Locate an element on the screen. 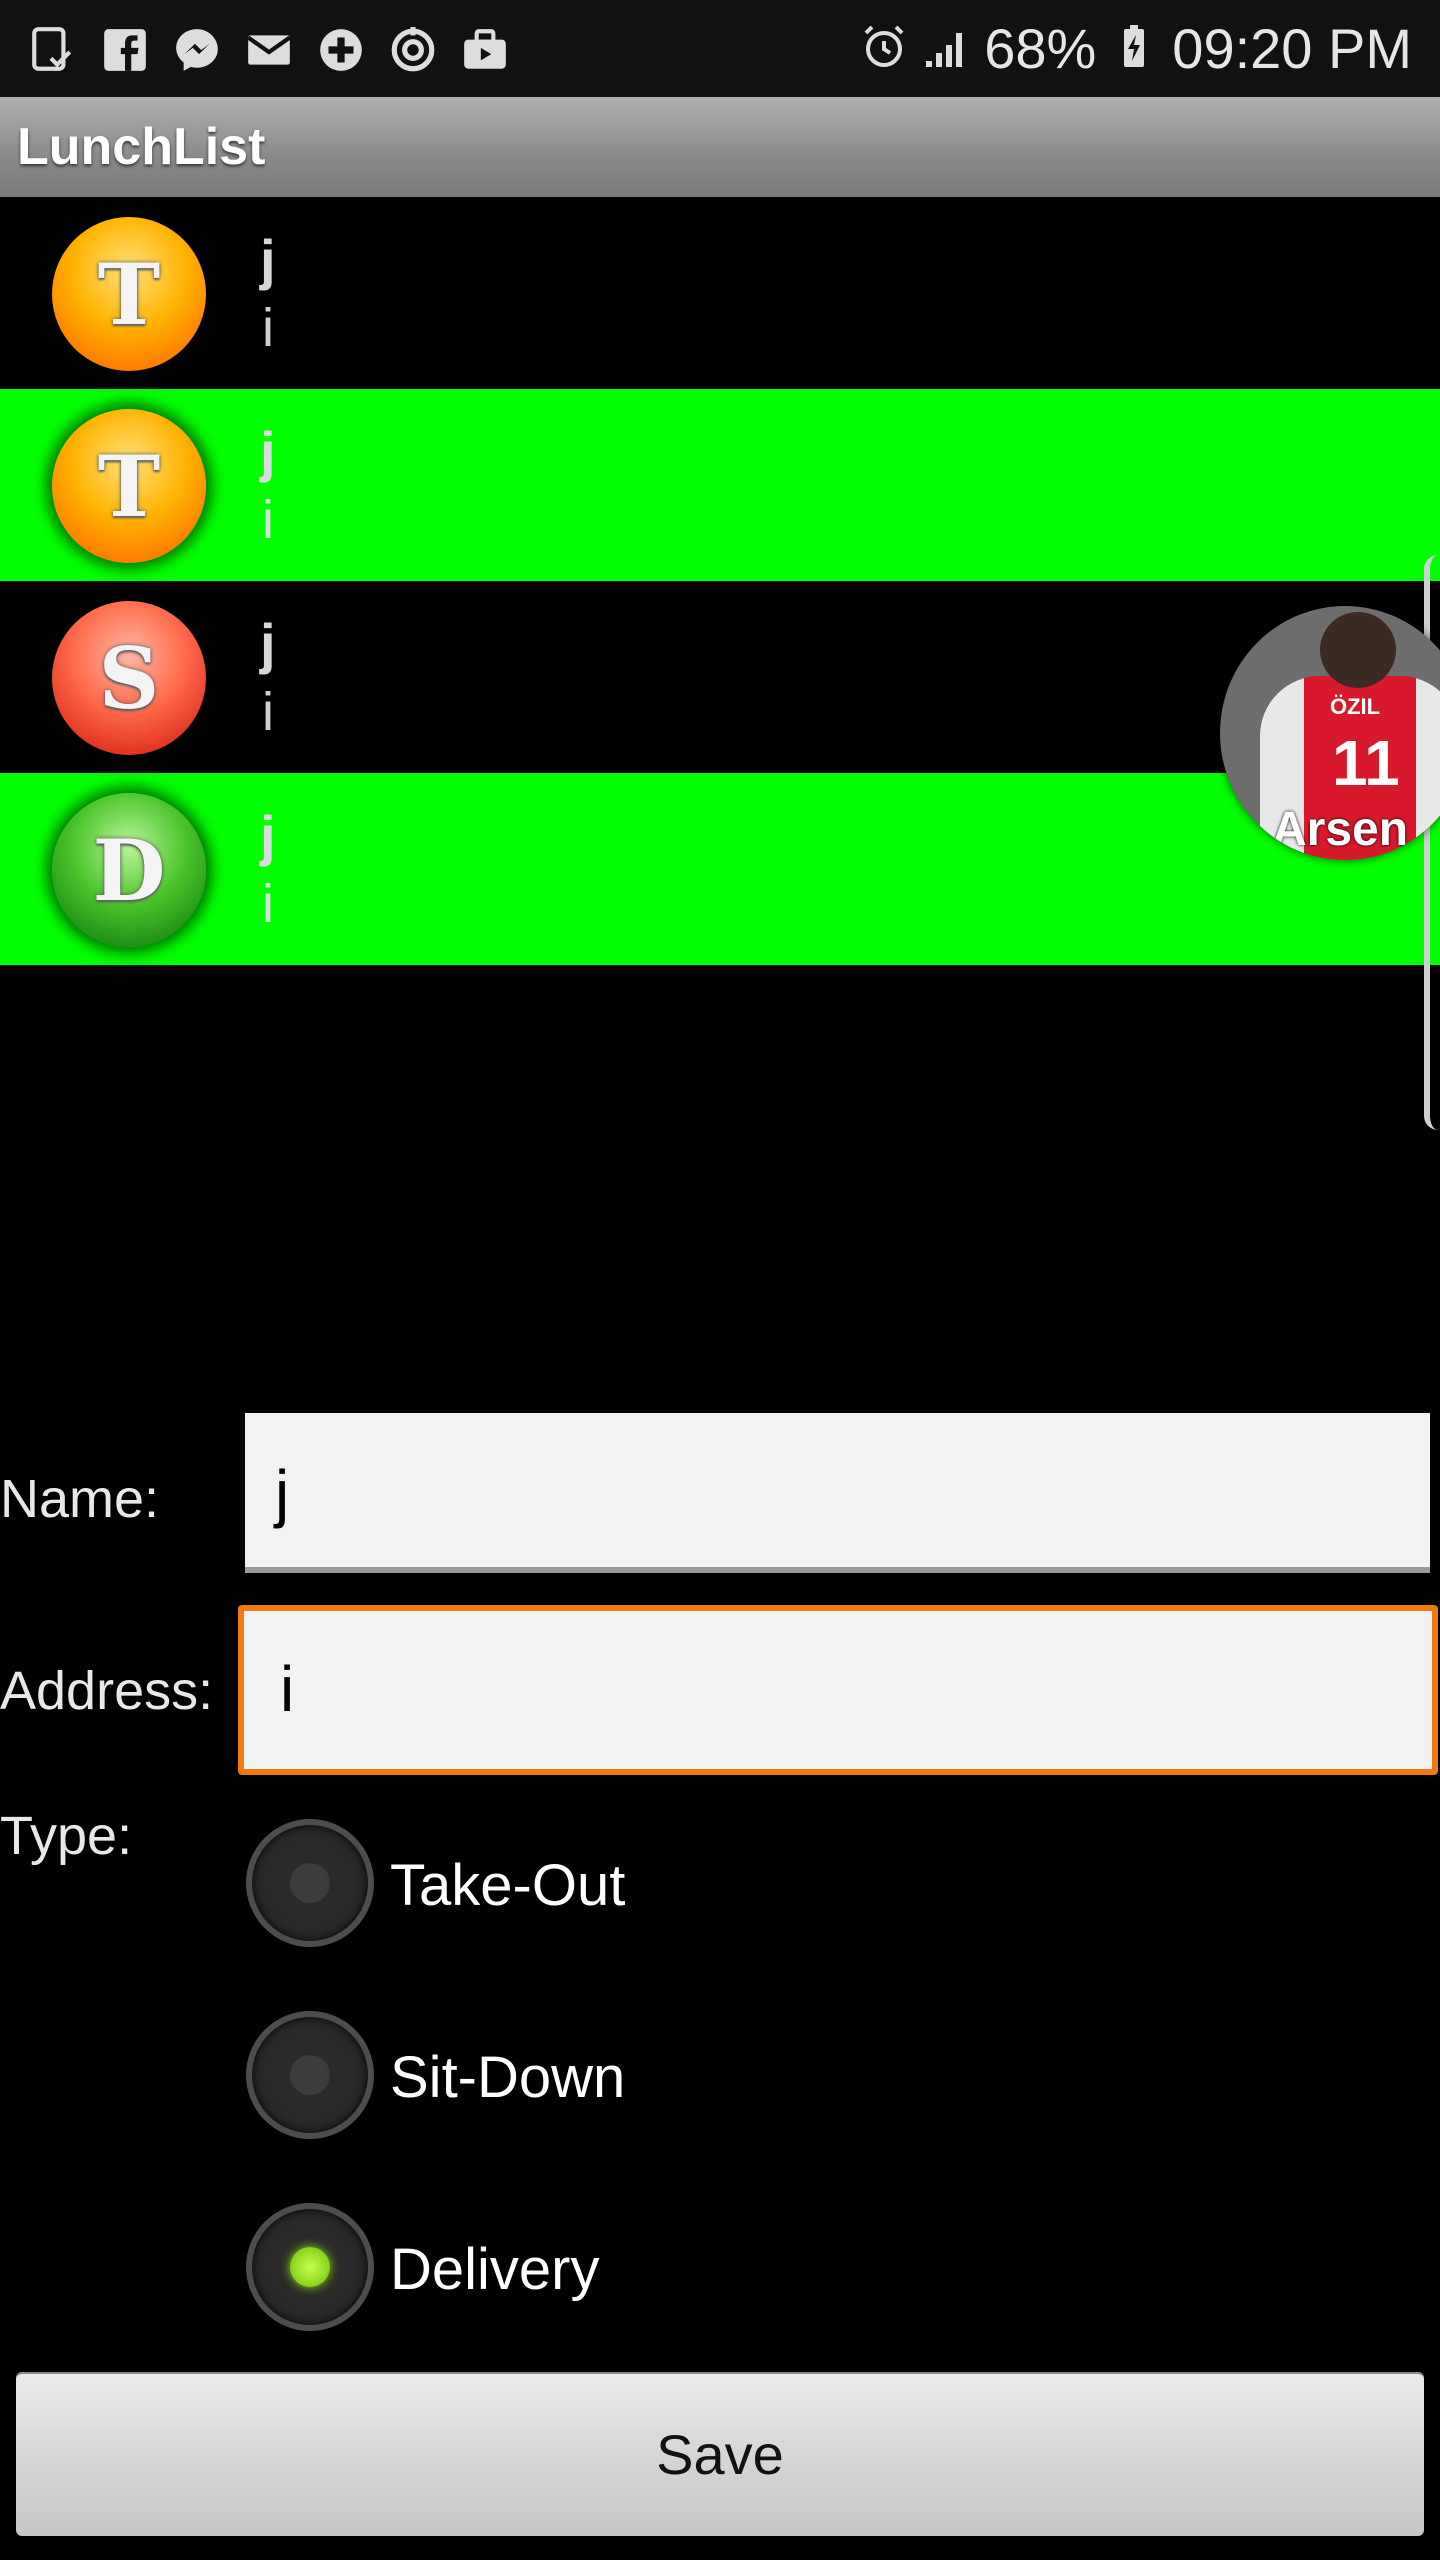  delivery-label: Delivery is located at coordinates (495, 2269).